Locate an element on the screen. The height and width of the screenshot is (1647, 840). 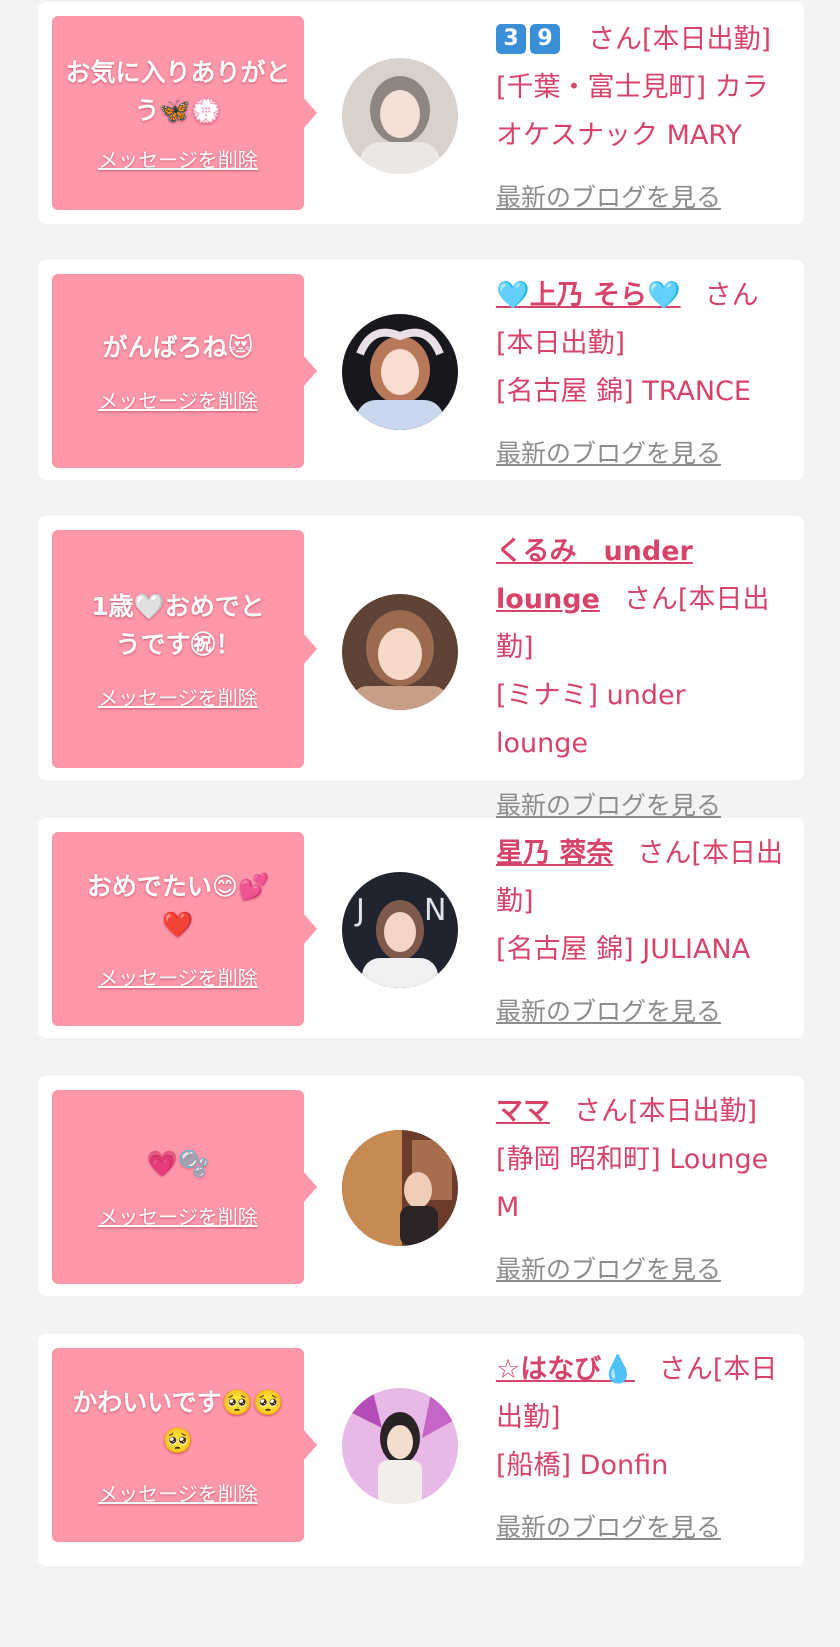
store-name: [千葉・富士見町] カラオケスナック MARY is located at coordinates (632, 111).